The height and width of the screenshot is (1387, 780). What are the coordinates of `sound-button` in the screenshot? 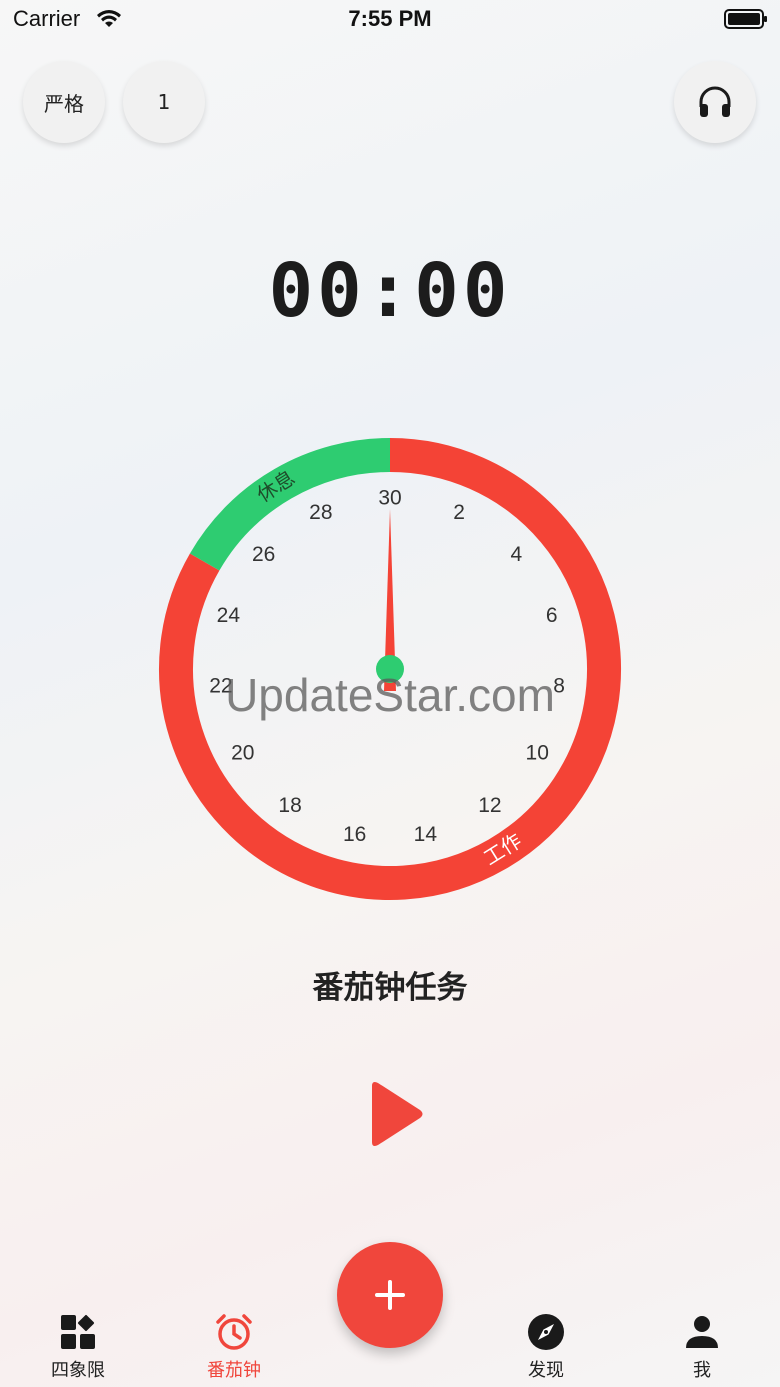 It's located at (715, 102).